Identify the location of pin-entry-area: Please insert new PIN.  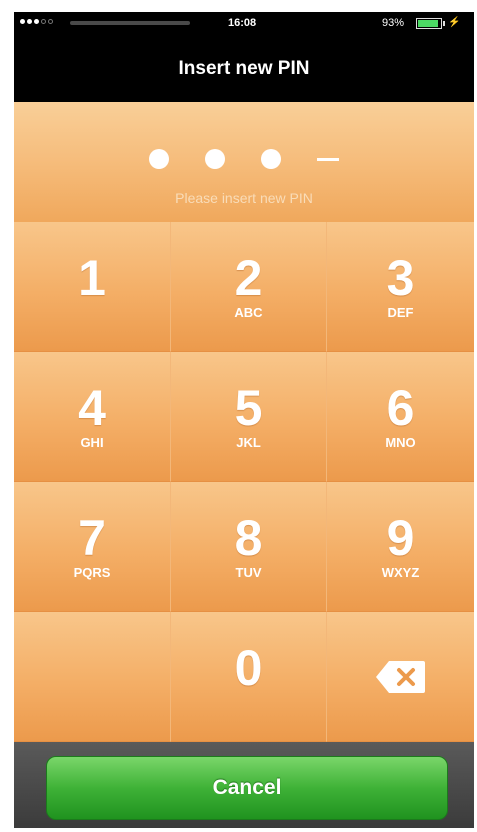
(244, 162).